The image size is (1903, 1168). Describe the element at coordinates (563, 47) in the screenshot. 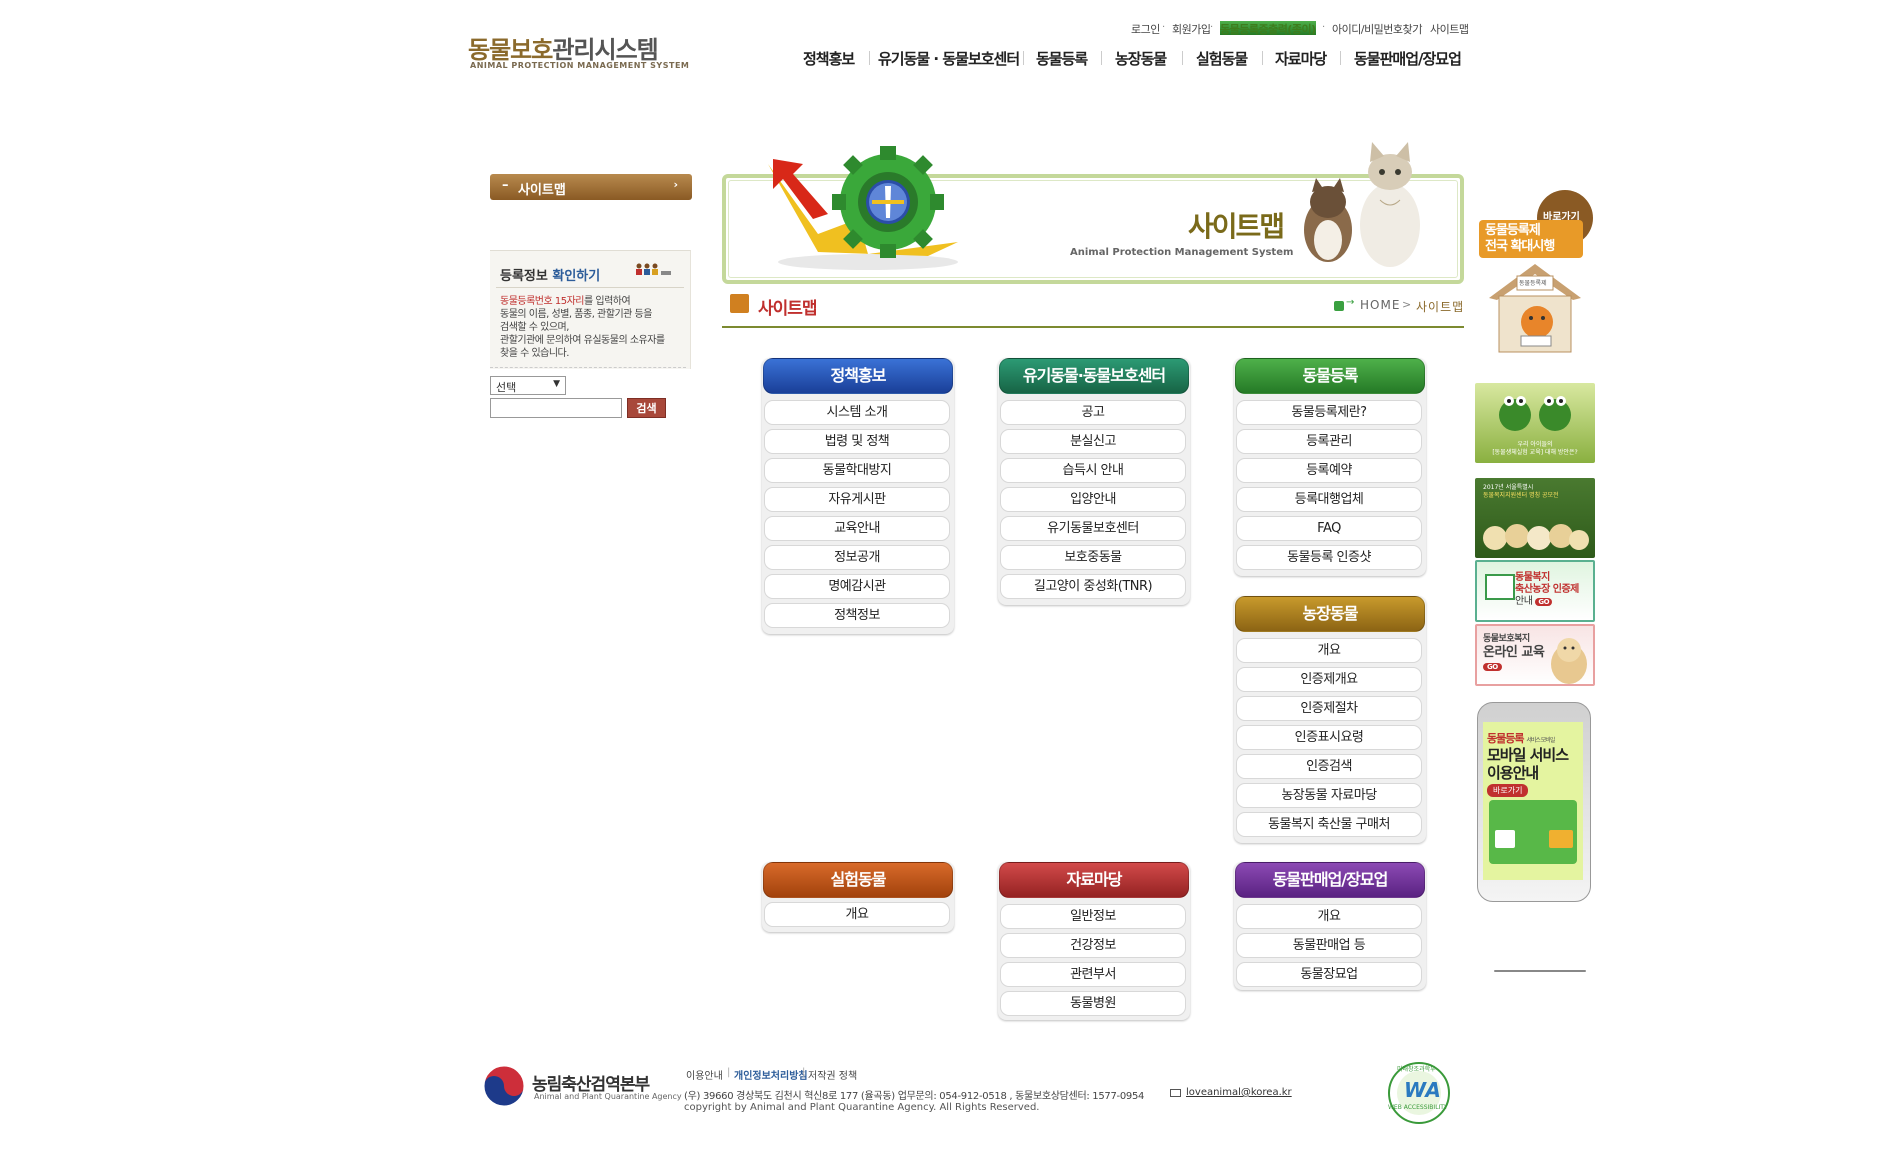

I see `site-logo: 동물보호관리시스템` at that location.